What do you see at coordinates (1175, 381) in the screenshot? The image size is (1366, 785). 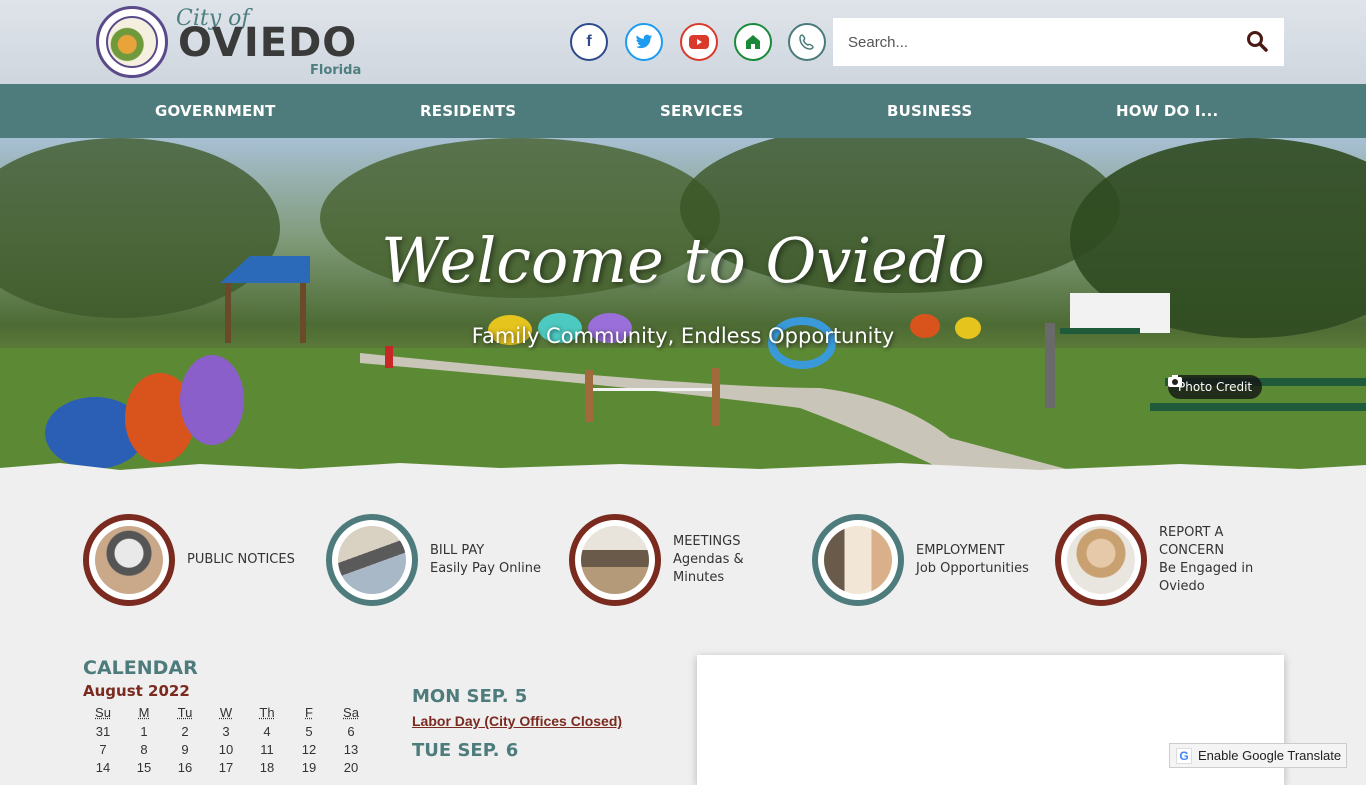 I see `camera-icon` at bounding box center [1175, 381].